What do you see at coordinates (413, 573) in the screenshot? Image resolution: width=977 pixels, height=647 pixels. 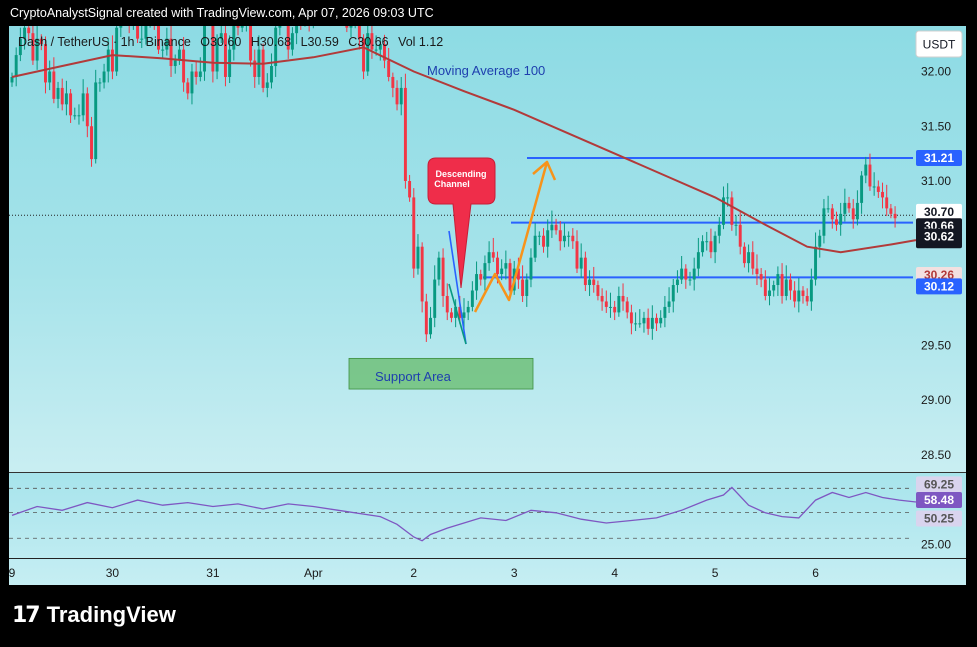 I see `x-tick-label: 2` at bounding box center [413, 573].